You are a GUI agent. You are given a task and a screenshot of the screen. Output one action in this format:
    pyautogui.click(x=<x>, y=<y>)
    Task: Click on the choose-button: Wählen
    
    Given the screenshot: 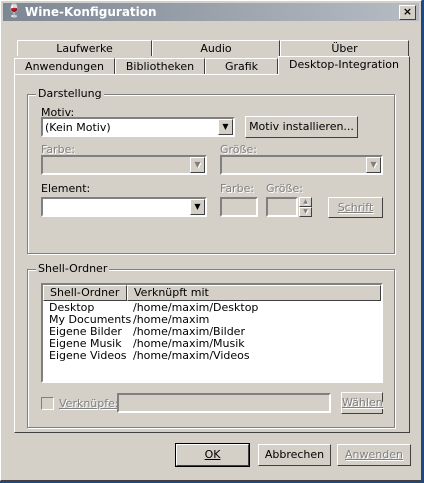 What is the action you would take?
    pyautogui.click(x=362, y=403)
    